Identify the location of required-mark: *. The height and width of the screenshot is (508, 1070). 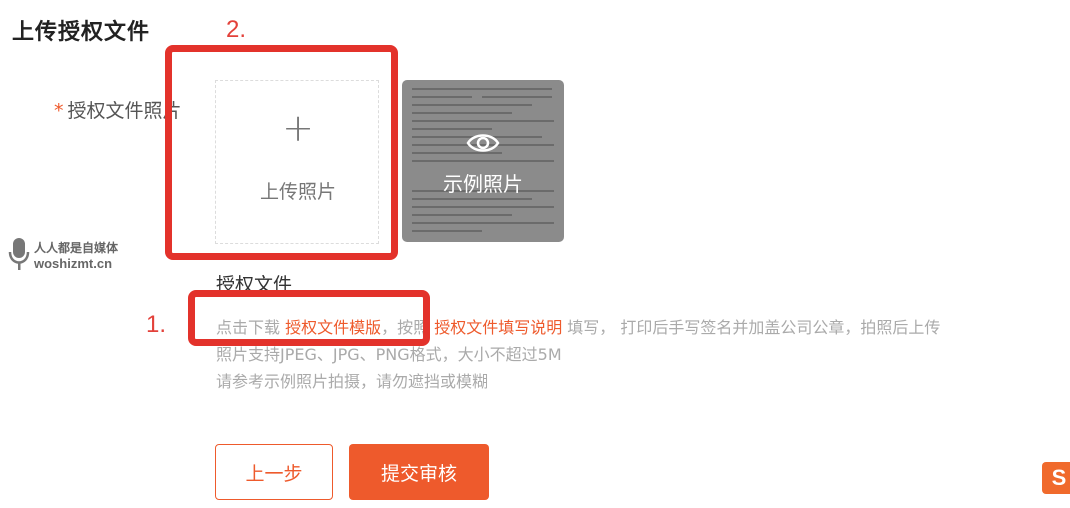
(59, 111).